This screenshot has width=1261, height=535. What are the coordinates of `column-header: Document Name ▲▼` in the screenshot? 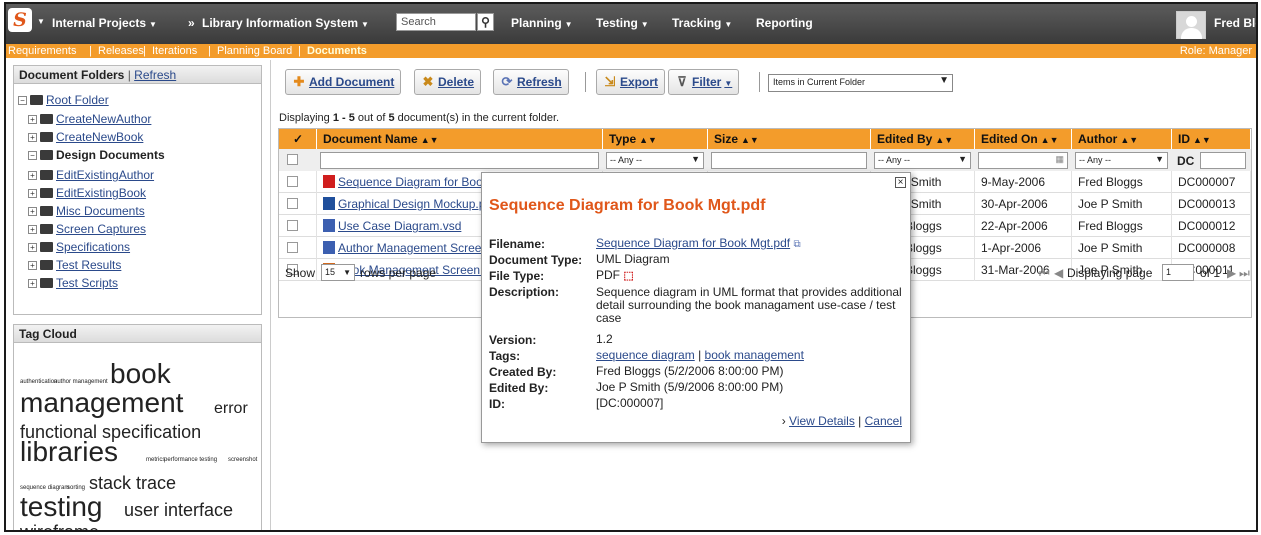 It's located at (460, 139).